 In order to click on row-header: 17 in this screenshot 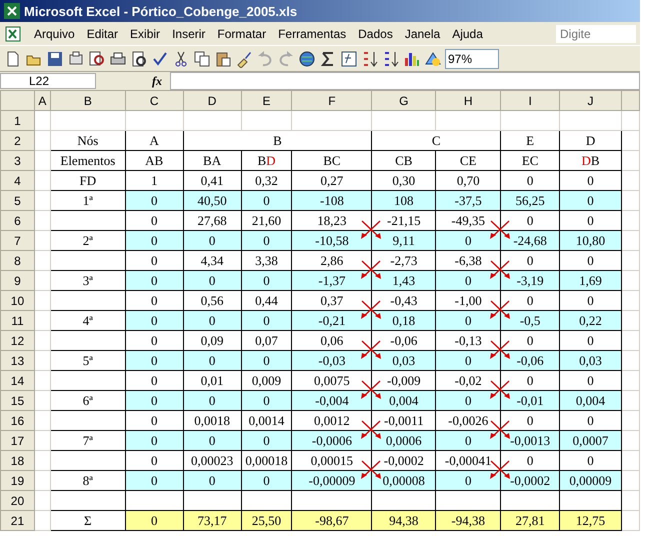, I will do `click(17, 440)`.